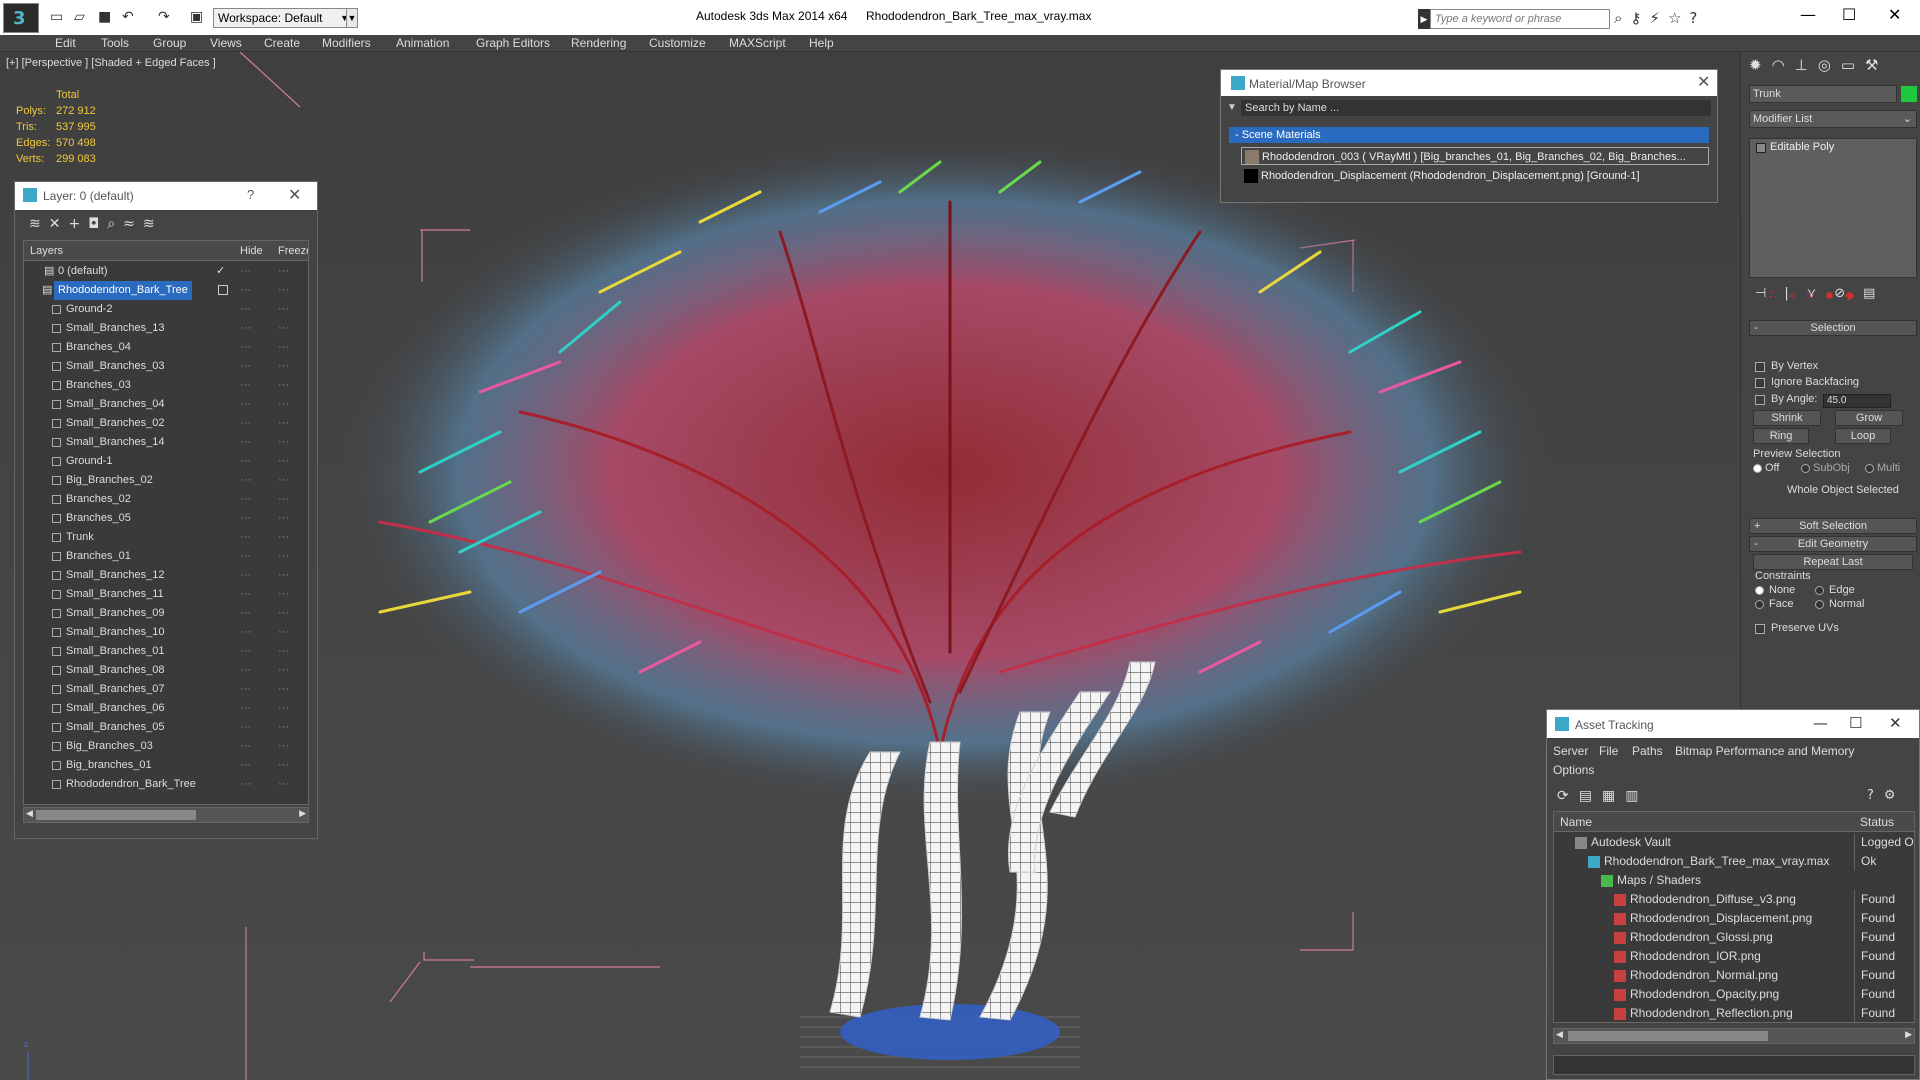 Image resolution: width=1920 pixels, height=1080 pixels. Describe the element at coordinates (1759, 590) in the screenshot. I see `constraint-none-radio` at that location.